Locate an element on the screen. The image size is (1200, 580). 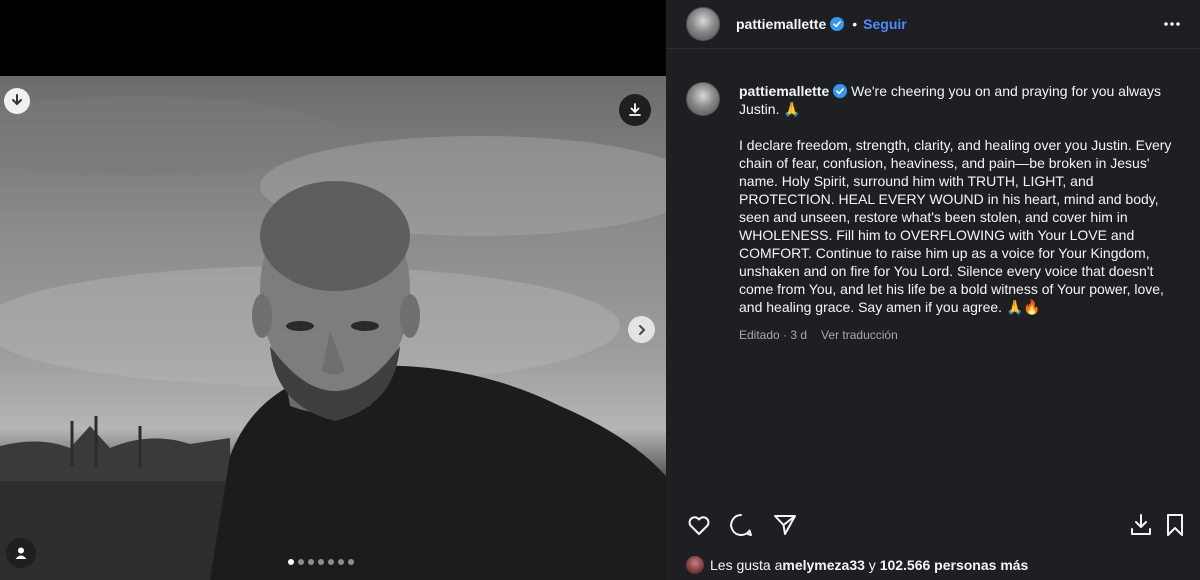
next-slide-button is located at coordinates (641, 329).